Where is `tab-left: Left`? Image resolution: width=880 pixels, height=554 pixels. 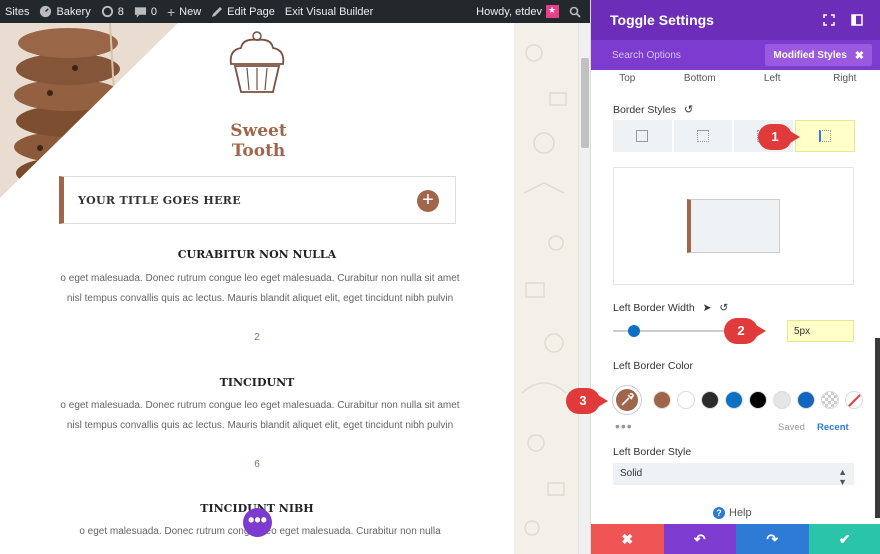
tab-left: Left is located at coordinates (772, 78).